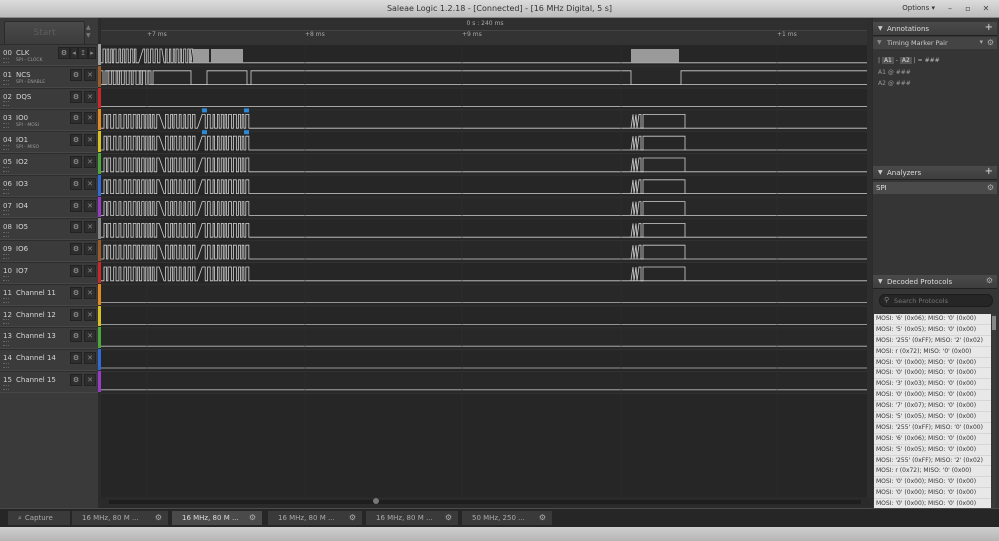 The height and width of the screenshot is (541, 999). What do you see at coordinates (36, 336) in the screenshot?
I see `channel-name: Channel 13` at bounding box center [36, 336].